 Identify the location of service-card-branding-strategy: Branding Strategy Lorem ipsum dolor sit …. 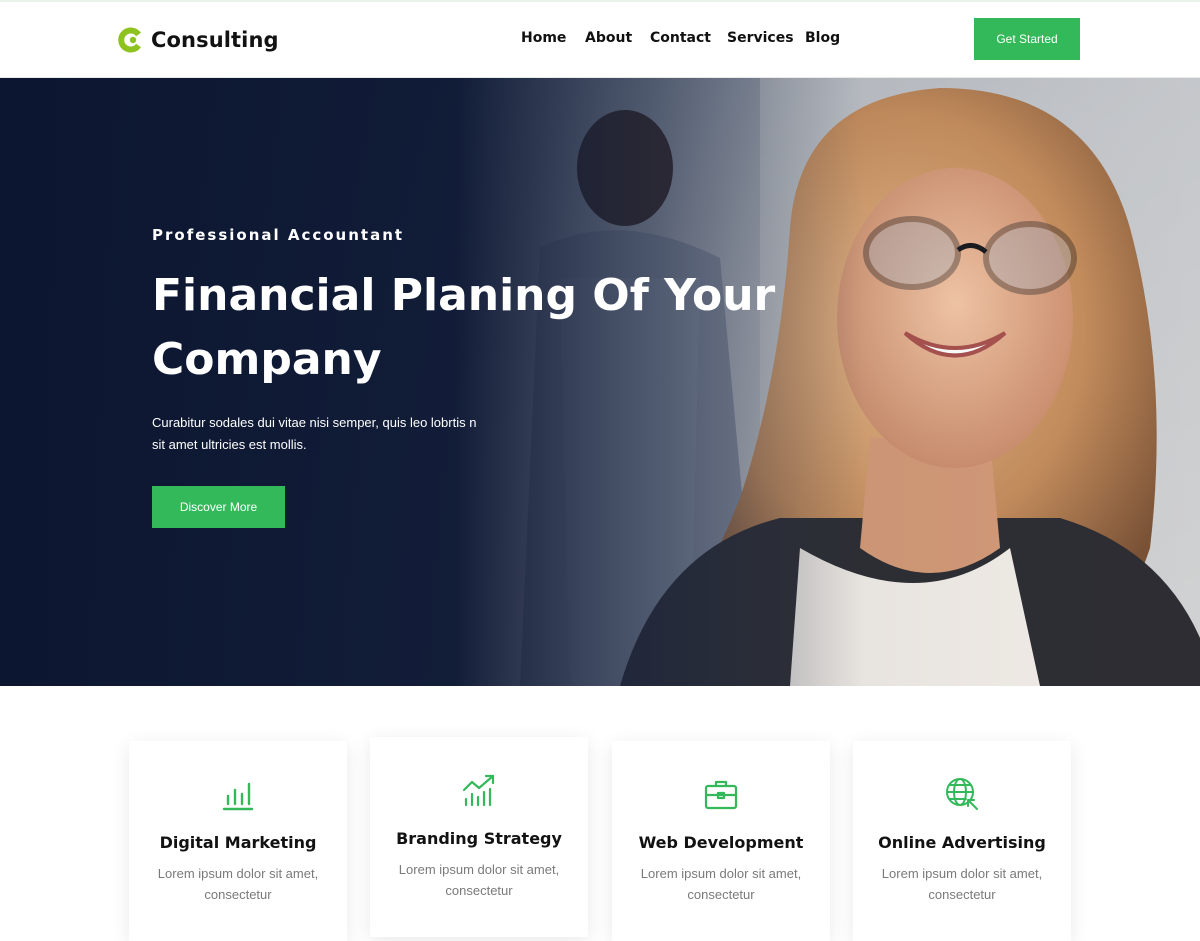
(479, 837).